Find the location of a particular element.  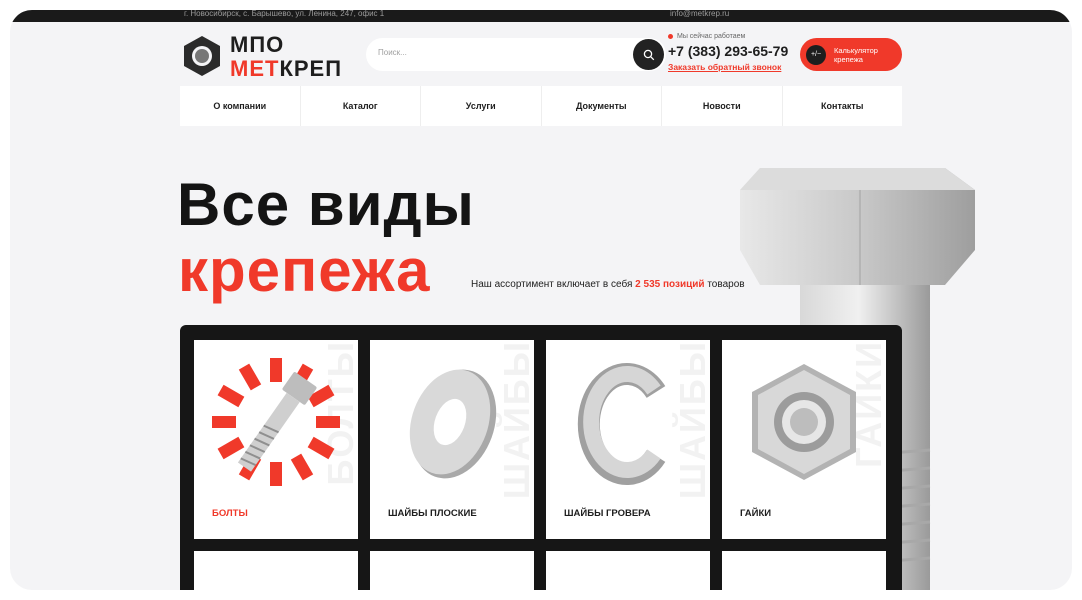

flat-washer-icon is located at coordinates (453, 424).